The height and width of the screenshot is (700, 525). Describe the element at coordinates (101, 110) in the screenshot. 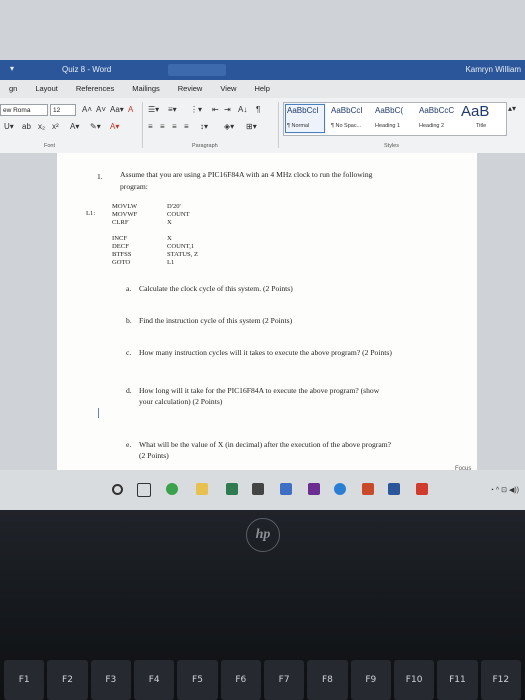

I see `shrink-font-icon: A˅` at that location.